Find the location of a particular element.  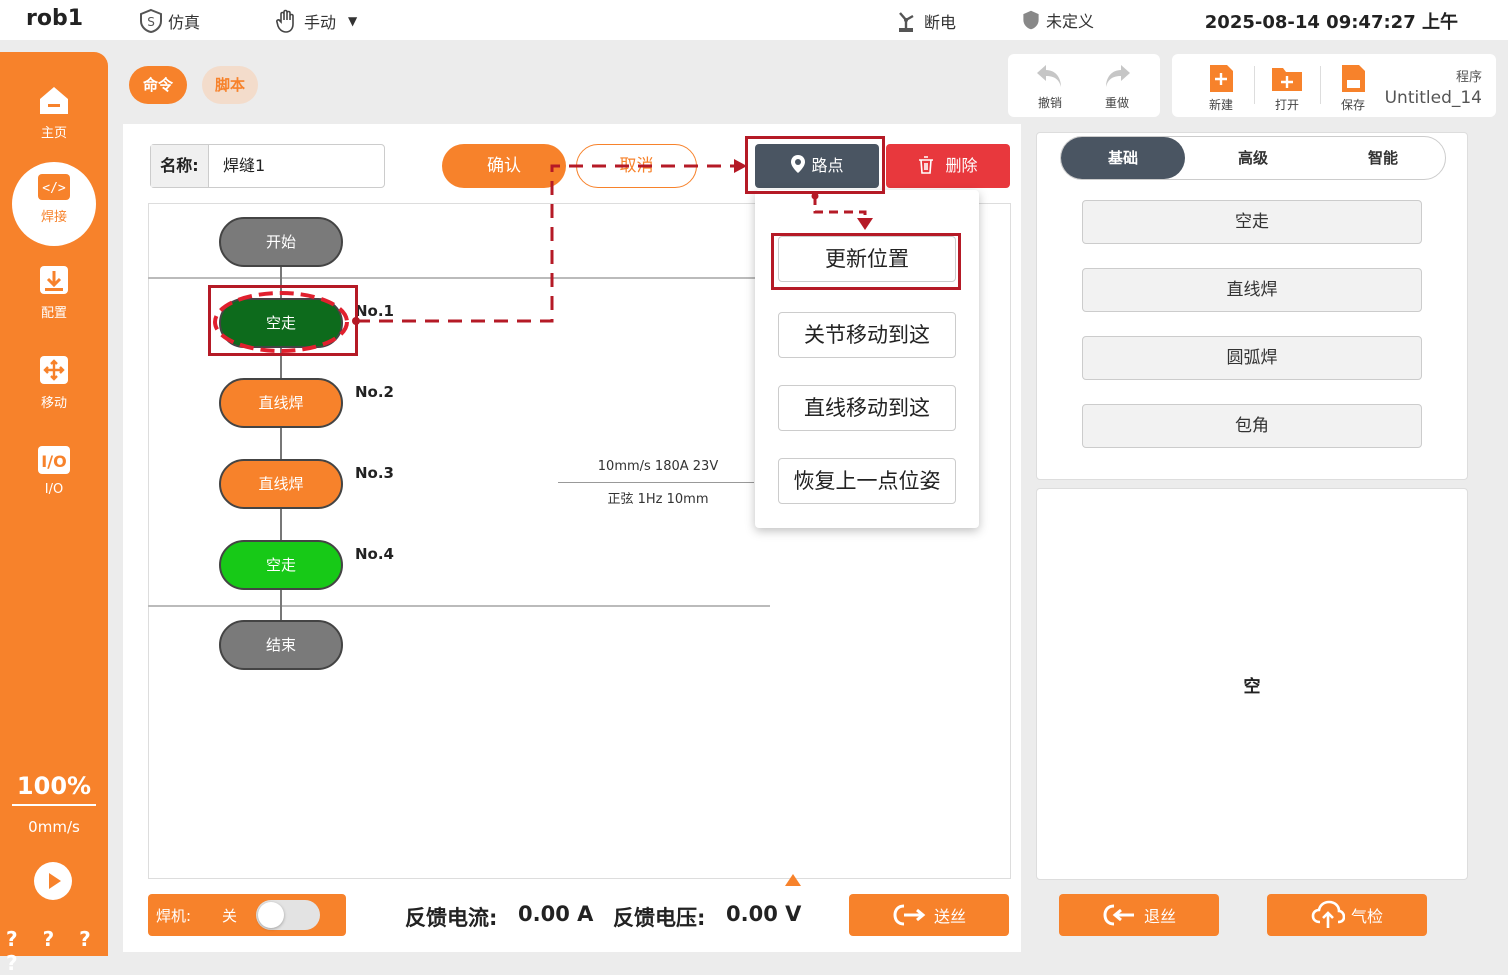

add-air-move-button: 空走 is located at coordinates (1252, 222).